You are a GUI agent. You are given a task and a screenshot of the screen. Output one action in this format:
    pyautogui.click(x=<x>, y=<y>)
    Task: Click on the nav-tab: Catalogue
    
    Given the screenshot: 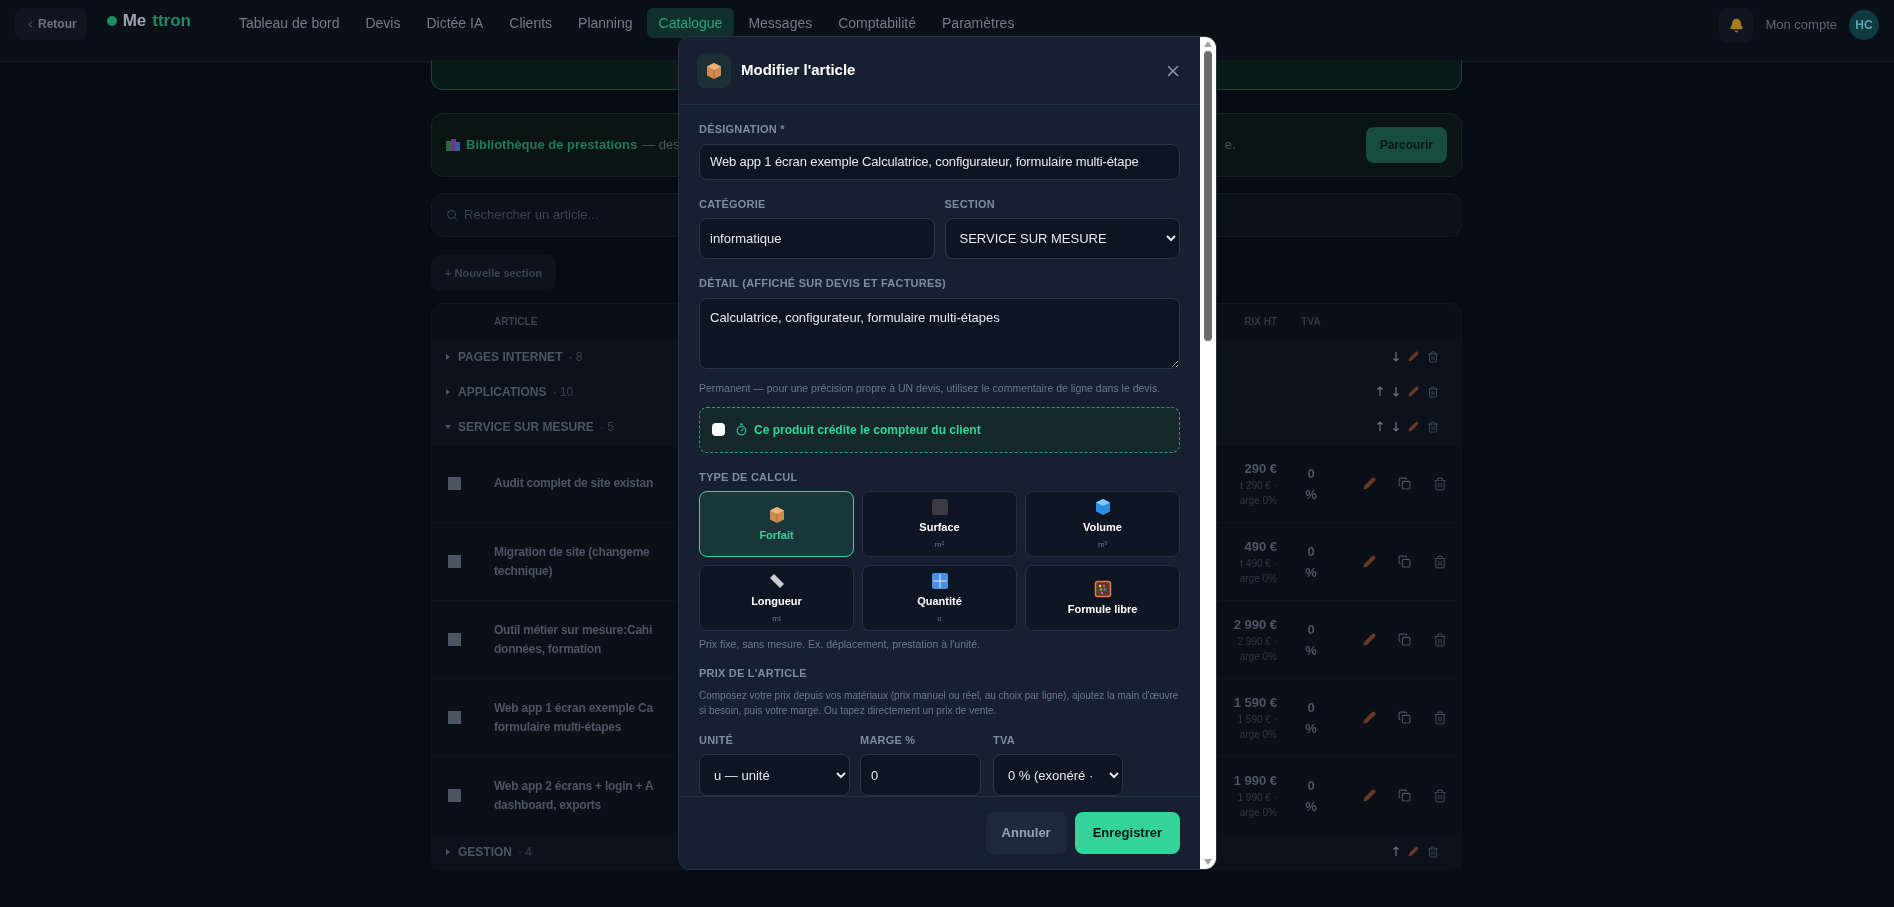 What is the action you would take?
    pyautogui.click(x=690, y=23)
    